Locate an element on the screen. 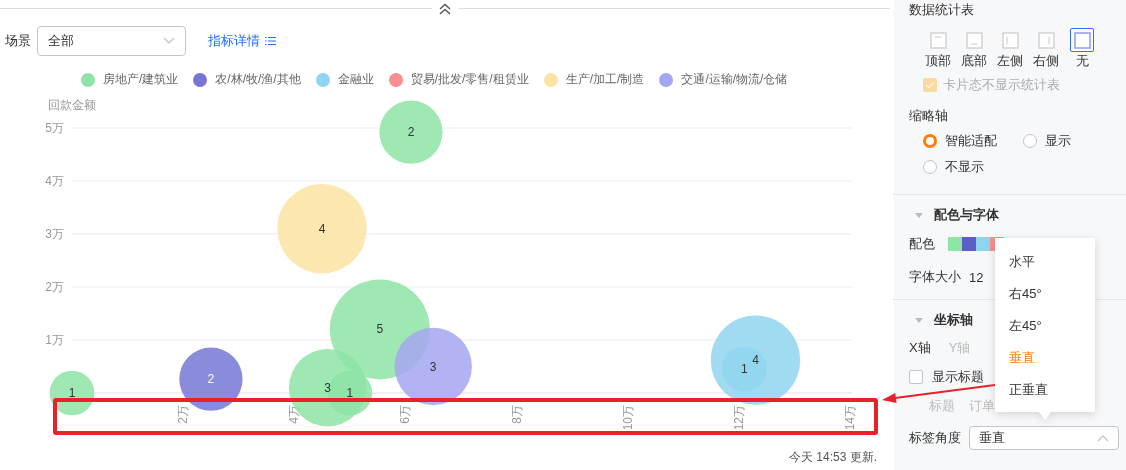 This screenshot has width=1126, height=470. x-tick-label: 2万 is located at coordinates (183, 414).